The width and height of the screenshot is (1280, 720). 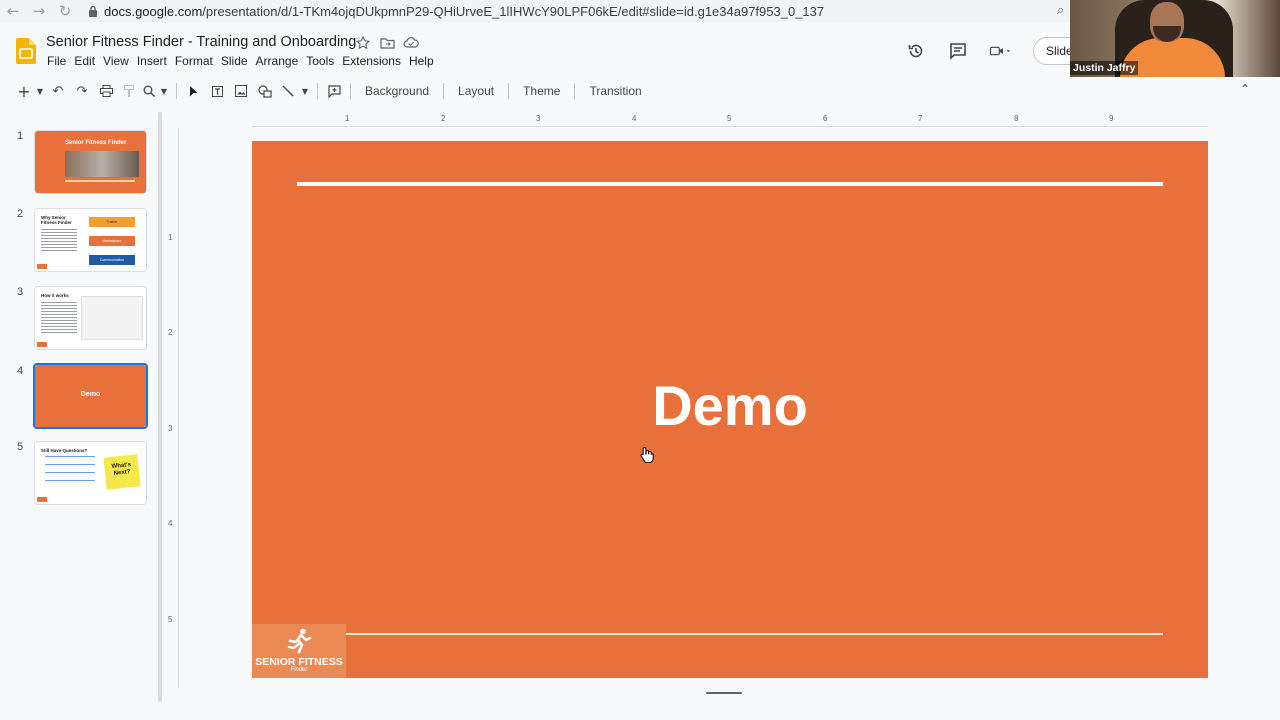 I want to click on slide-thumbnail-3: How it works, so click(x=90, y=318).